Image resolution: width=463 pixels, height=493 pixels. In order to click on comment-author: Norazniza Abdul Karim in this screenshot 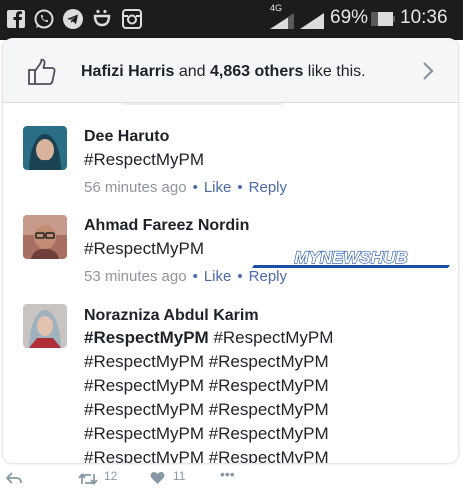, I will do `click(171, 316)`.